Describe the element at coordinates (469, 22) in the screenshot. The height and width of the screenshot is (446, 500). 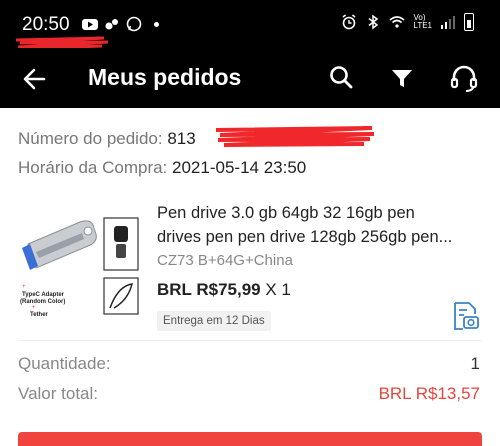
I see `battery-icon` at that location.